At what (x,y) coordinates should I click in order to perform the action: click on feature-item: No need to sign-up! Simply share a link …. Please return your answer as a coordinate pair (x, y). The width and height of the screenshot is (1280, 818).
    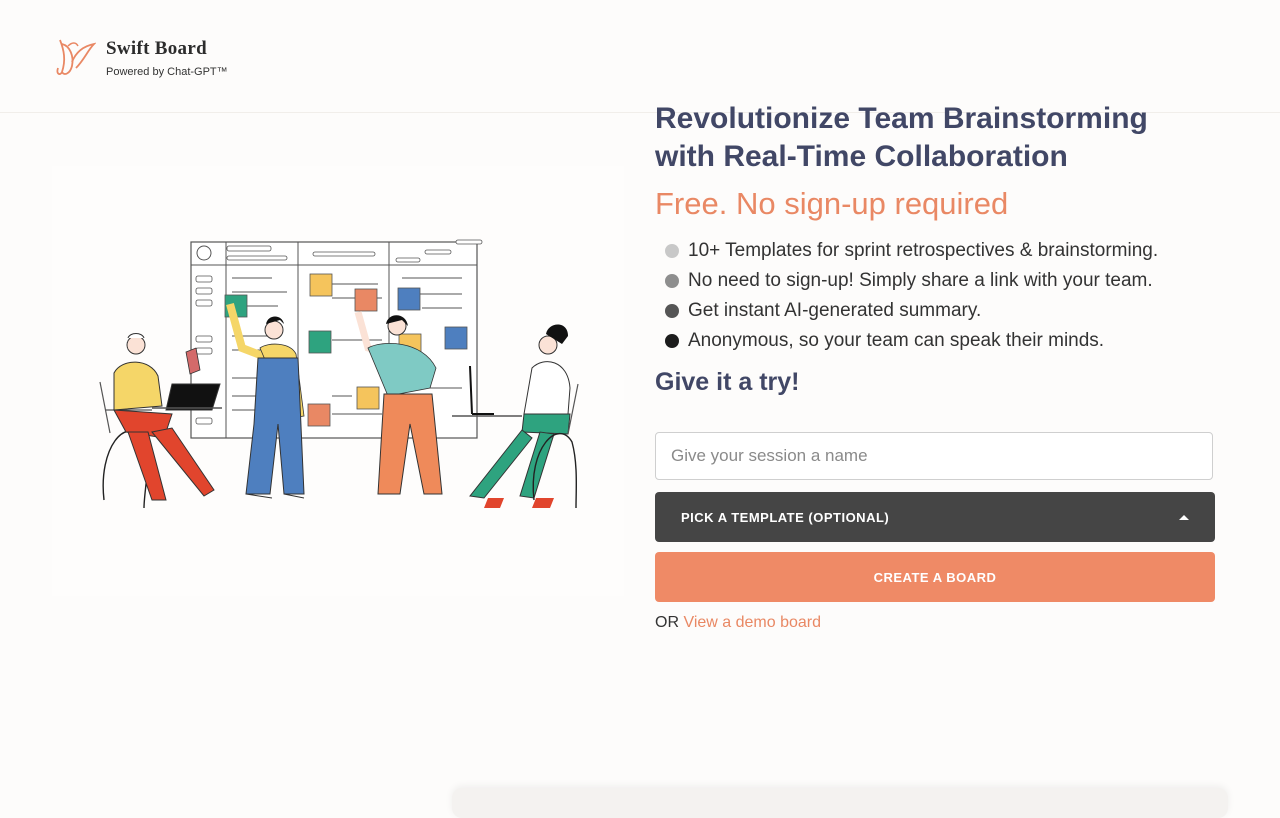
    Looking at the image, I should click on (945, 281).